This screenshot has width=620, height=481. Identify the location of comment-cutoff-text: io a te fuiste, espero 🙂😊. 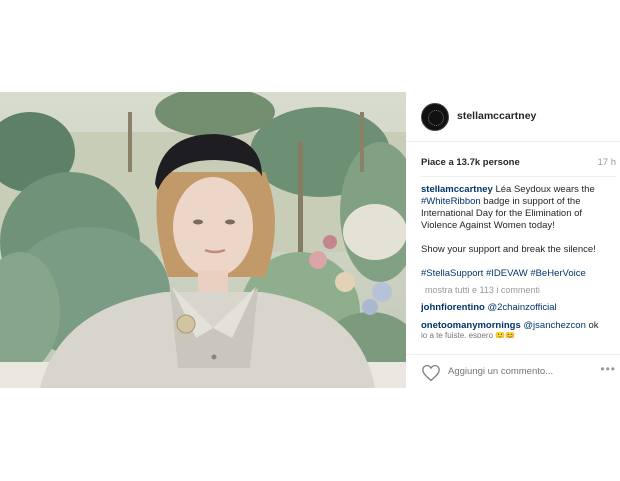
(468, 335).